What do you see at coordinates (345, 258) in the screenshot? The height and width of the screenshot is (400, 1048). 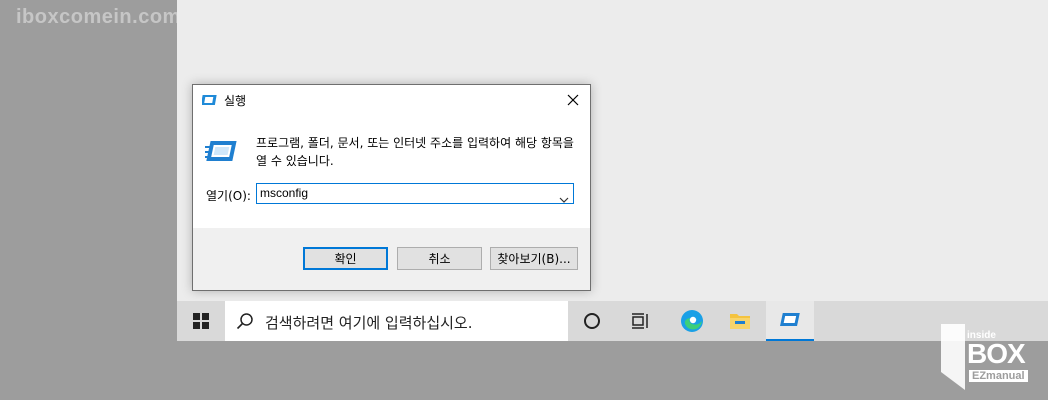 I see `ok-button: 확인` at bounding box center [345, 258].